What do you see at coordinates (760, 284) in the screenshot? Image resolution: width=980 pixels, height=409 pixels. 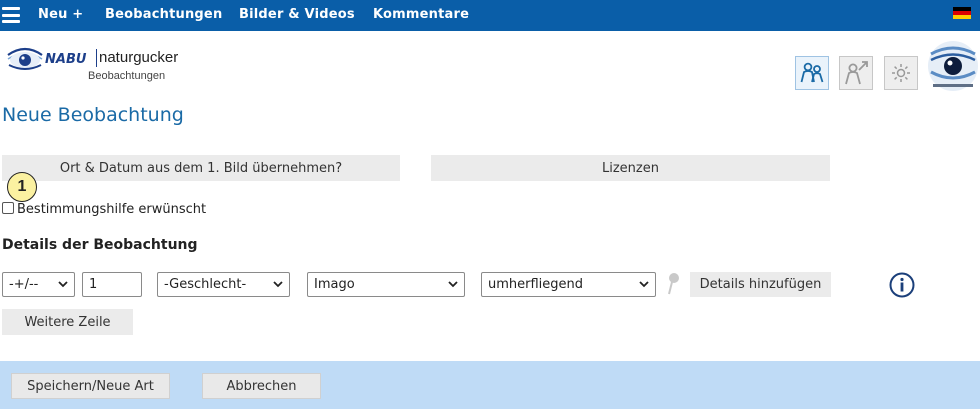 I see `add-details-button: Details hinzufügen` at bounding box center [760, 284].